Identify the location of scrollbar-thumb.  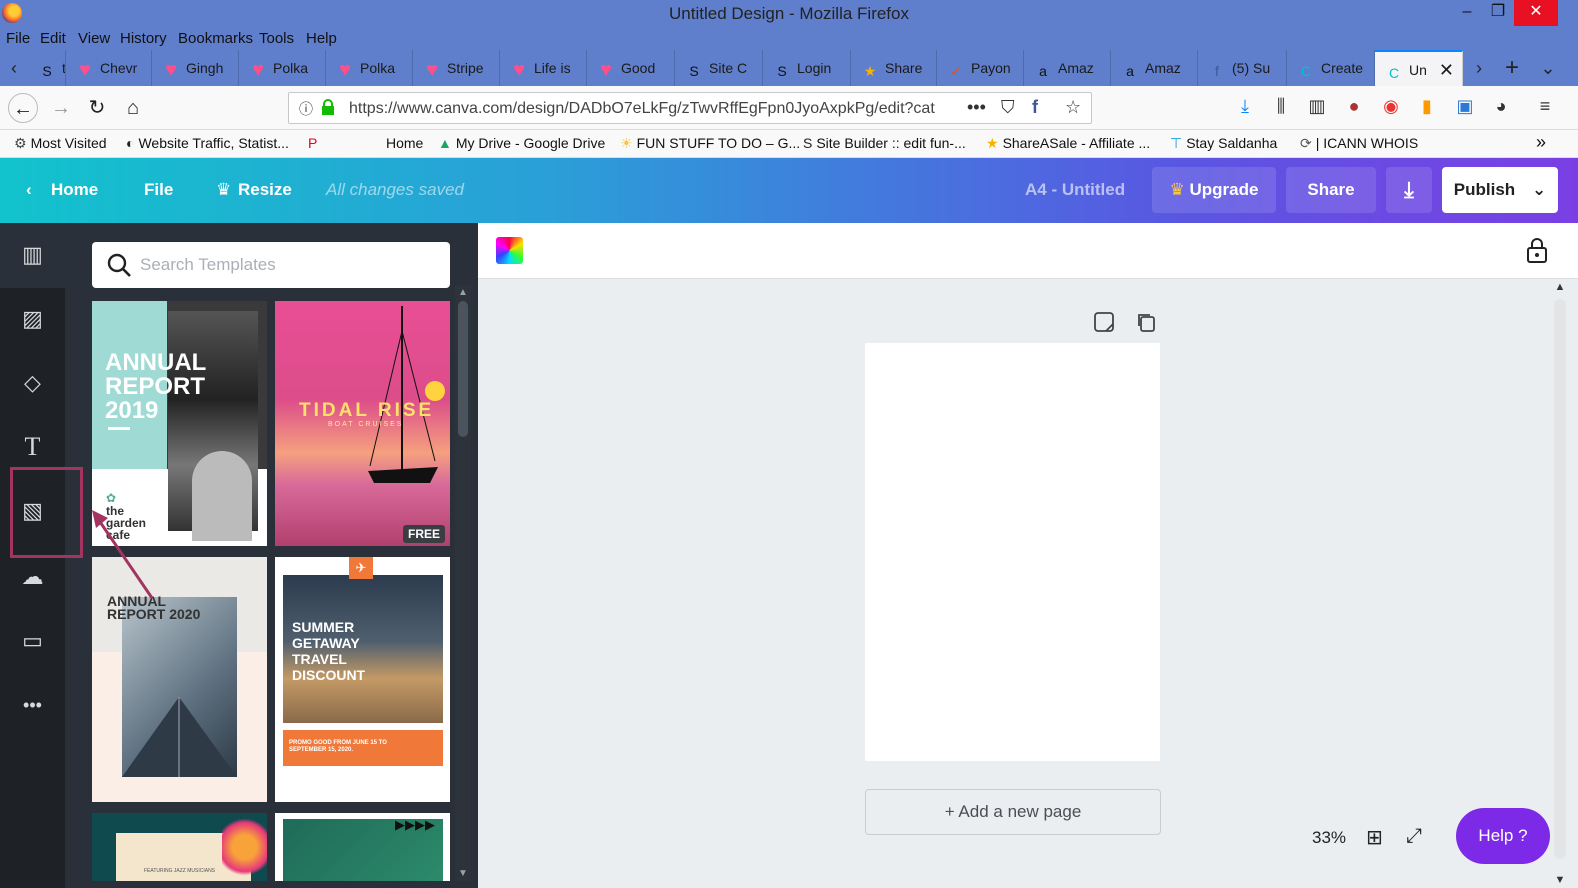
(1560, 579).